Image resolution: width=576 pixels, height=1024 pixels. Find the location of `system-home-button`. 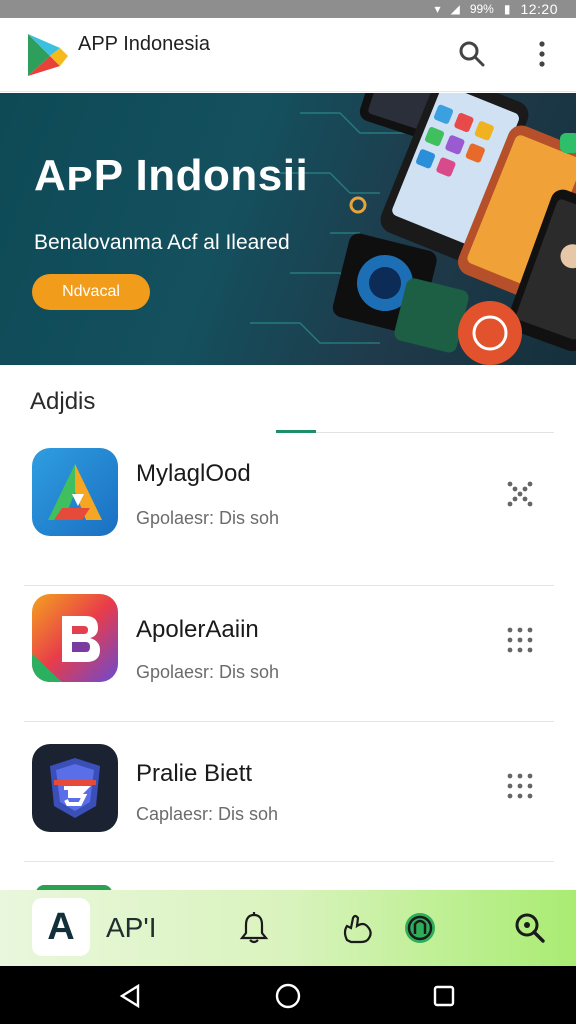

system-home-button is located at coordinates (288, 996).